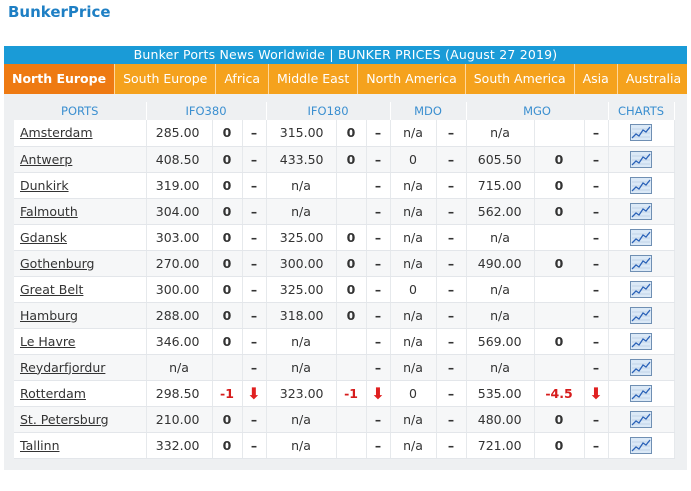 Image resolution: width=691 pixels, height=491 pixels. What do you see at coordinates (40, 445) in the screenshot?
I see `port-link: Tallinn` at bounding box center [40, 445].